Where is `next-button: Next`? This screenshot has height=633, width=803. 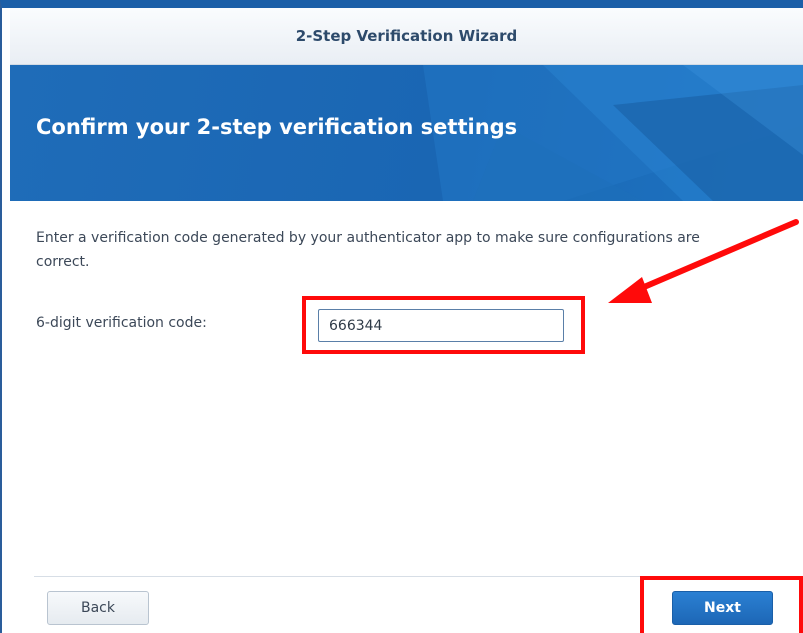
next-button: Next is located at coordinates (722, 608).